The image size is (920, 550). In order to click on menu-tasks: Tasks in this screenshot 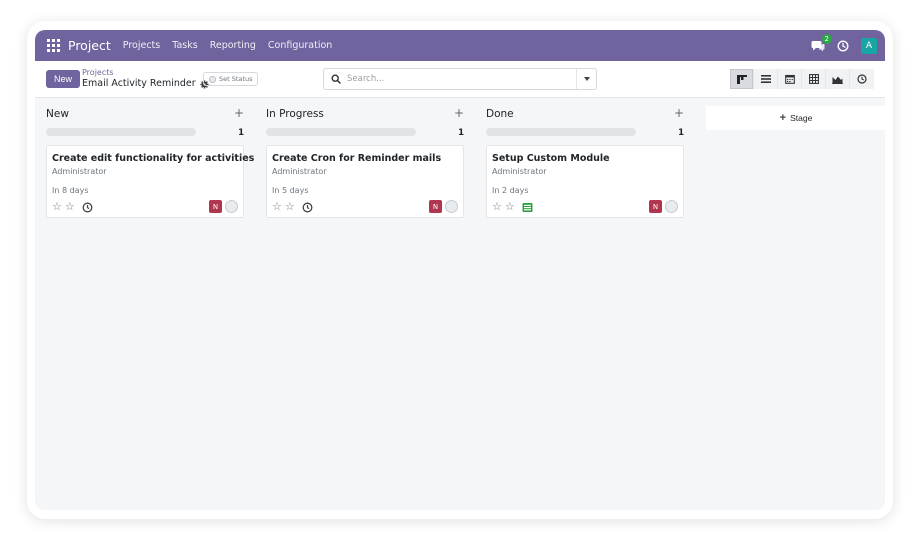, I will do `click(184, 45)`.